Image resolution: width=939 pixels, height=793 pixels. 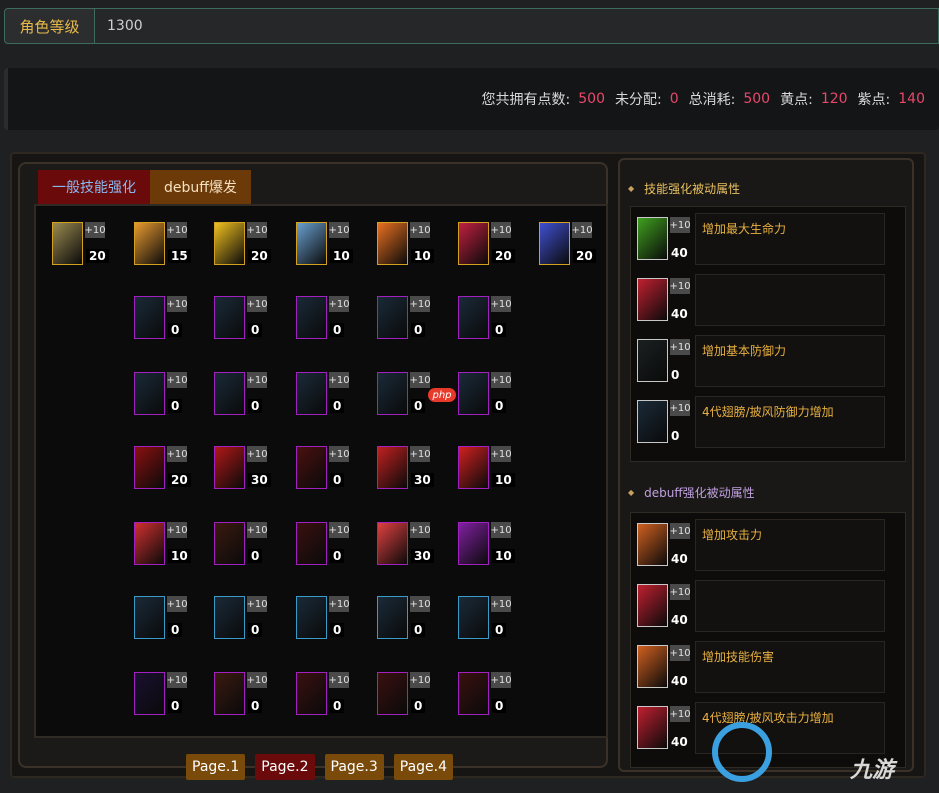 What do you see at coordinates (354, 767) in the screenshot?
I see `page-3-button: Page.3` at bounding box center [354, 767].